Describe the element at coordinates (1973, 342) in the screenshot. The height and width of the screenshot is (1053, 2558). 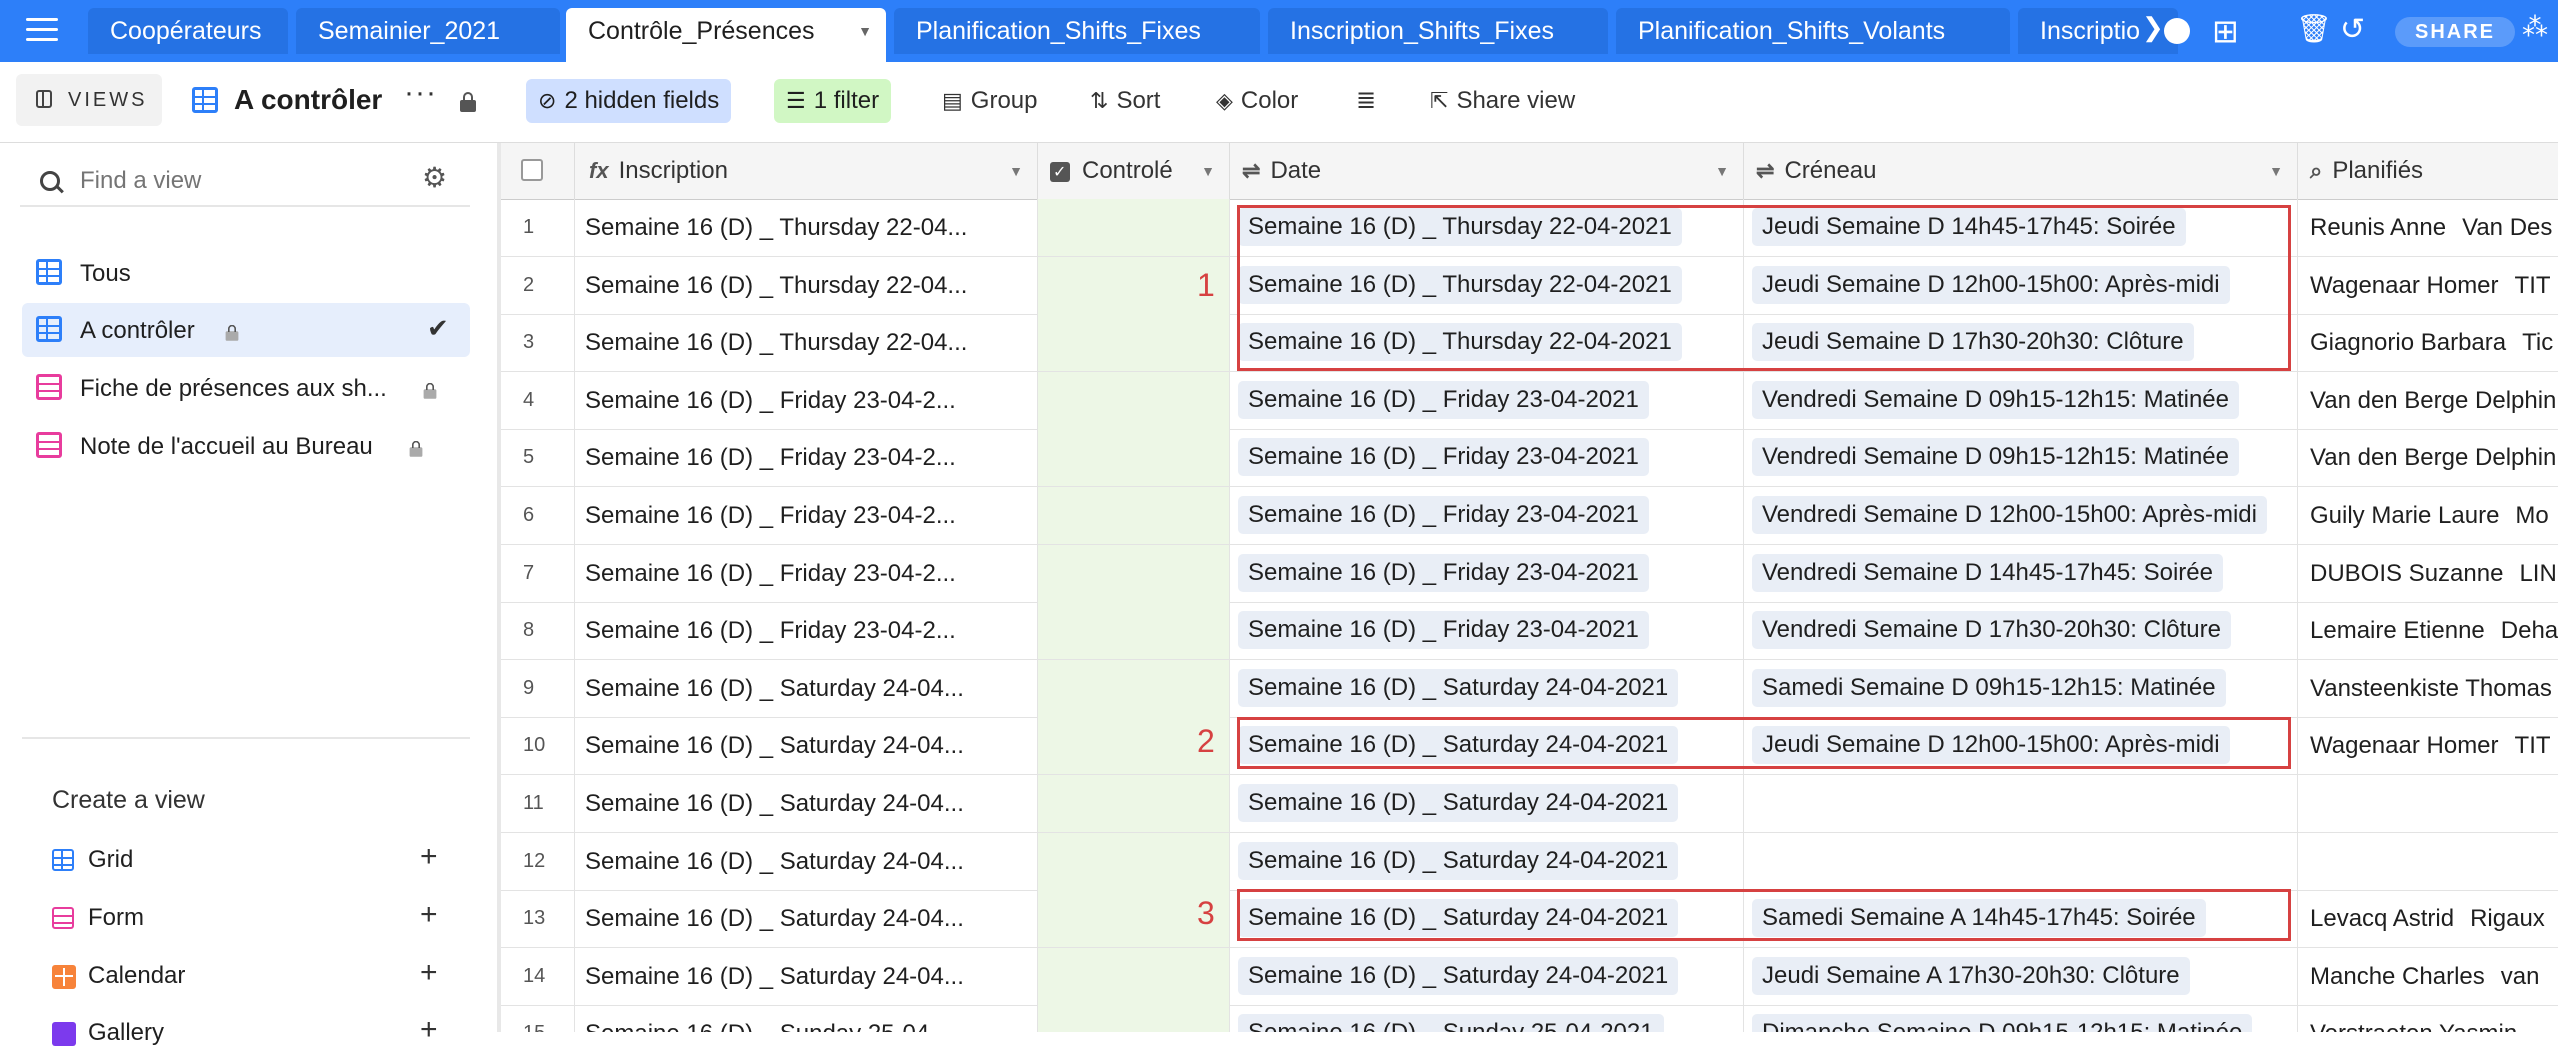
I see `linked-record-pill: Jeudi Semaine D 17h30-20h30: Clôture` at that location.